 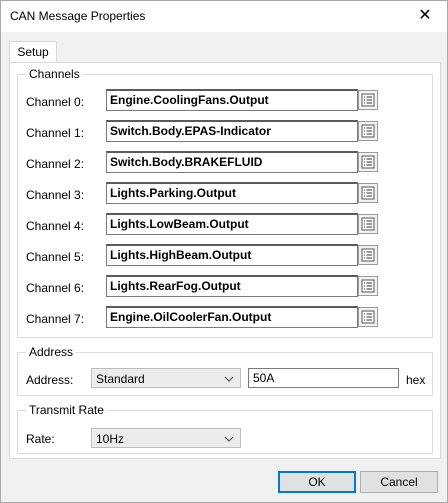 I want to click on channel-4-label: Channel 4:, so click(x=55, y=226).